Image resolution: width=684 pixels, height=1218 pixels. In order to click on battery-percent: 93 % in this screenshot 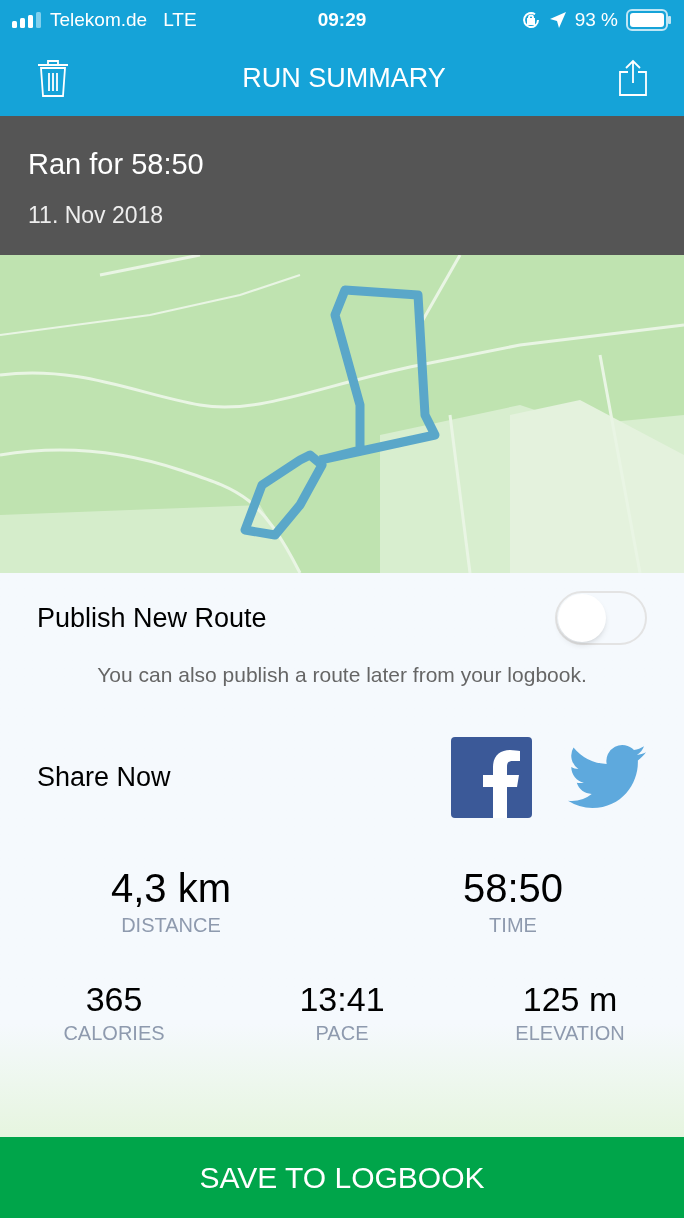, I will do `click(596, 19)`.